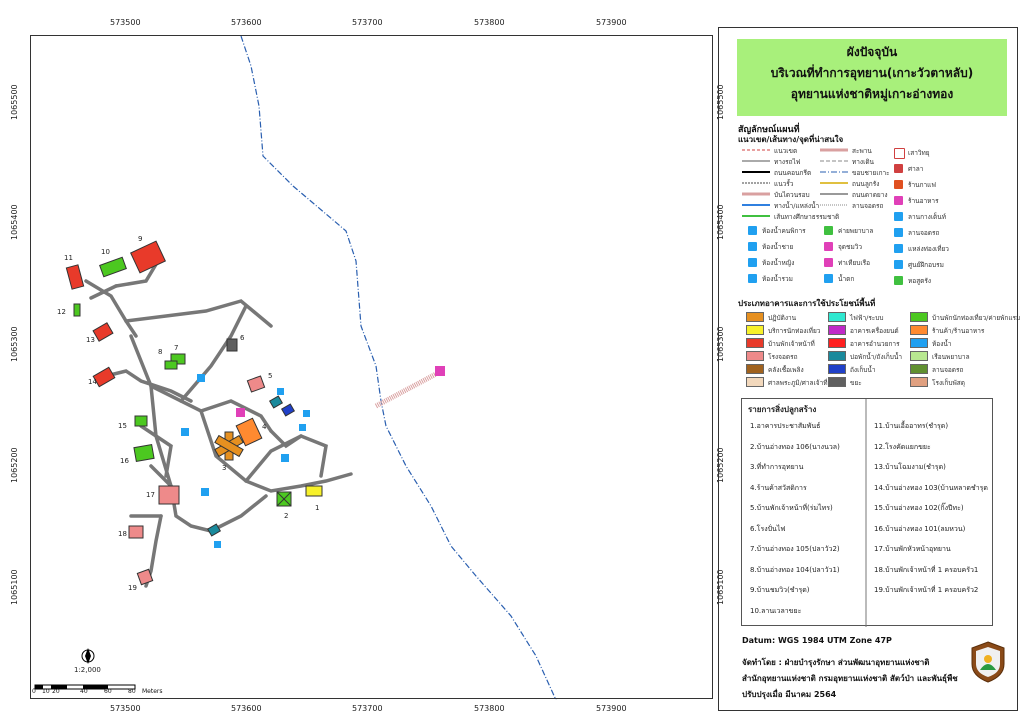 The height and width of the screenshot is (724, 1024). Describe the element at coordinates (899, 153) in the screenshot. I see `radio-tower-icon` at that location.